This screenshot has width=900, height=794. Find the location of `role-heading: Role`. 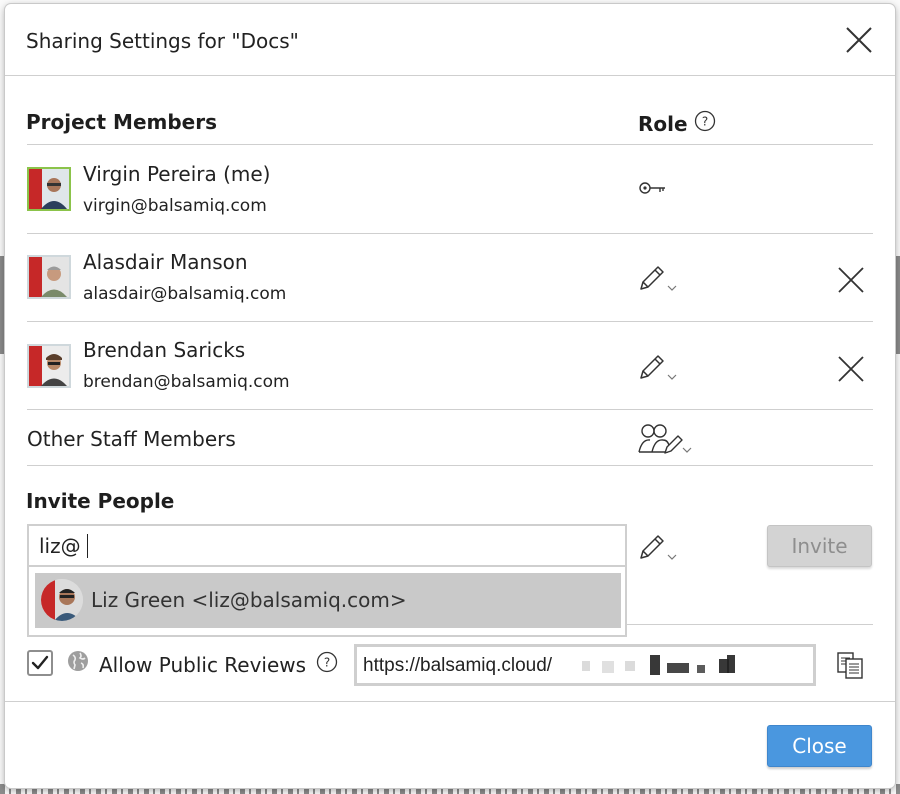

role-heading: Role is located at coordinates (663, 124).